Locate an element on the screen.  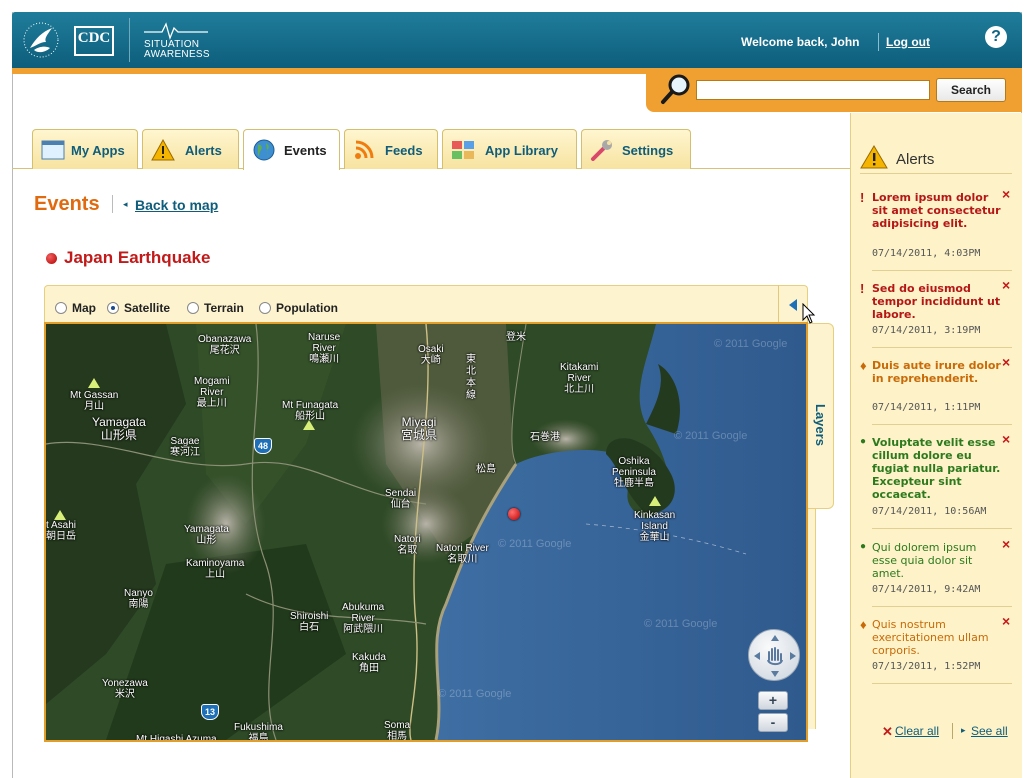
zoom-in-button: + is located at coordinates (773, 700).